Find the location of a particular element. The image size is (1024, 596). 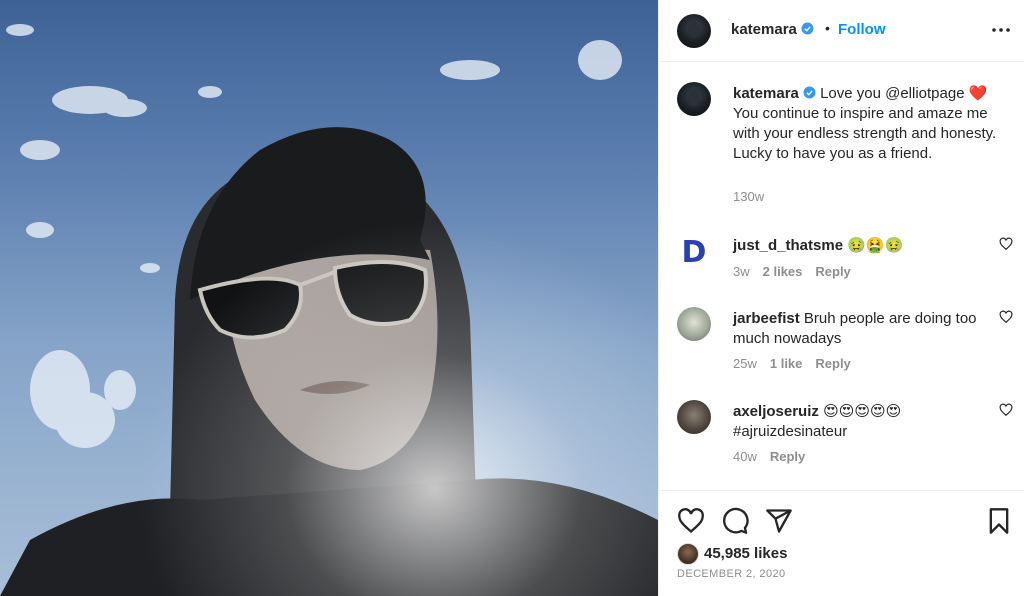

post-header: katemara • Follow is located at coordinates (841, 31).